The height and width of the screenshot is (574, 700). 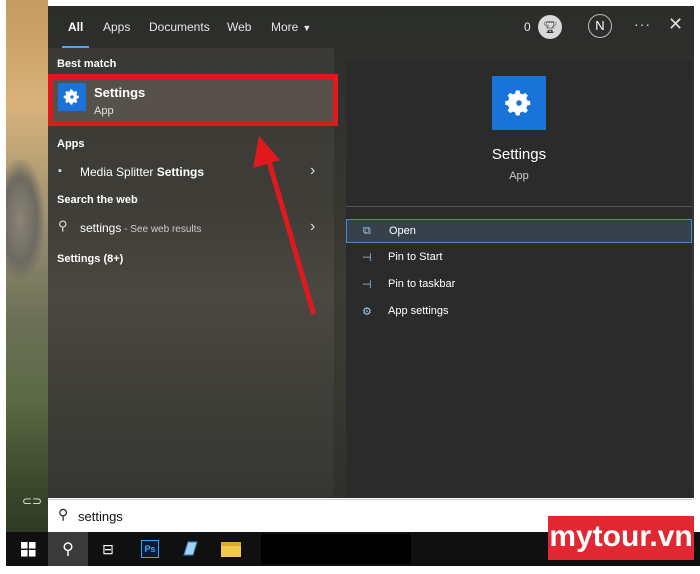 What do you see at coordinates (642, 24) in the screenshot?
I see `more-options-icon: ···` at bounding box center [642, 24].